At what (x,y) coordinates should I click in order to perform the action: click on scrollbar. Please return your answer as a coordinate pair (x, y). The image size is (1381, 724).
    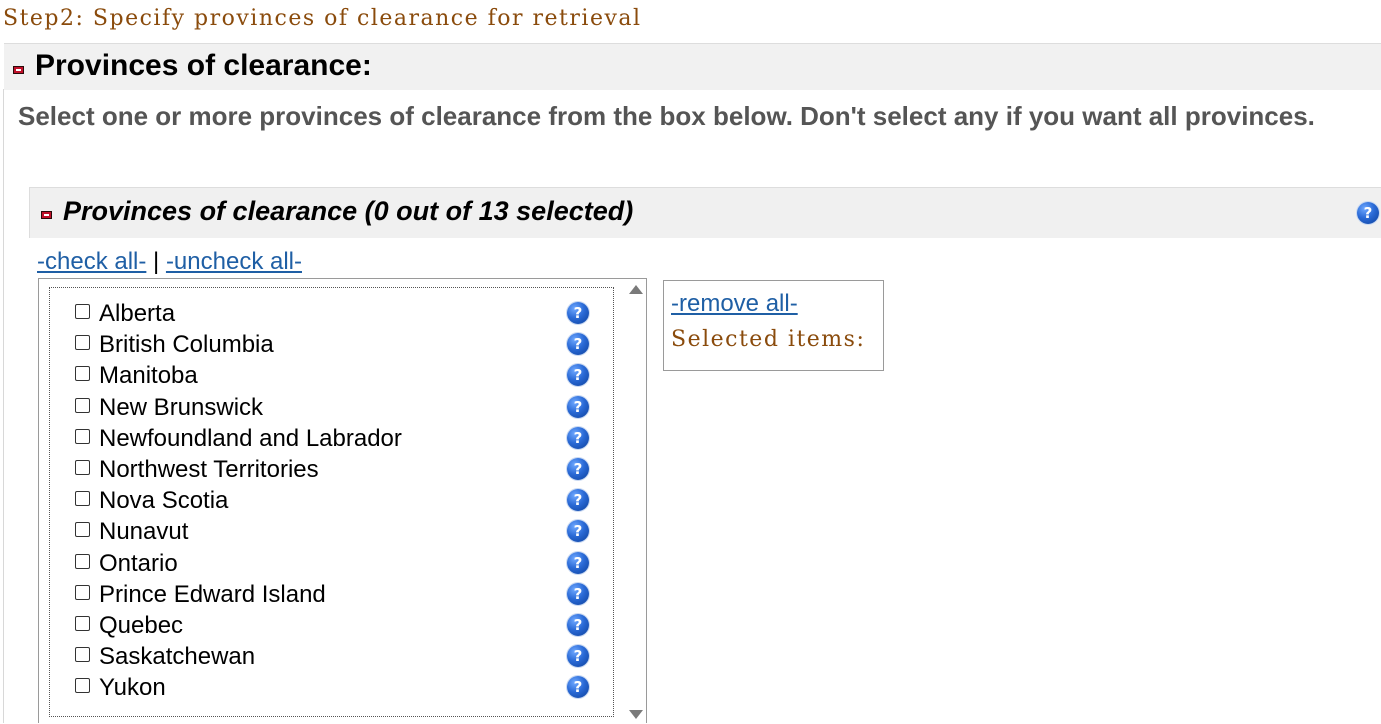
    Looking at the image, I should click on (635, 501).